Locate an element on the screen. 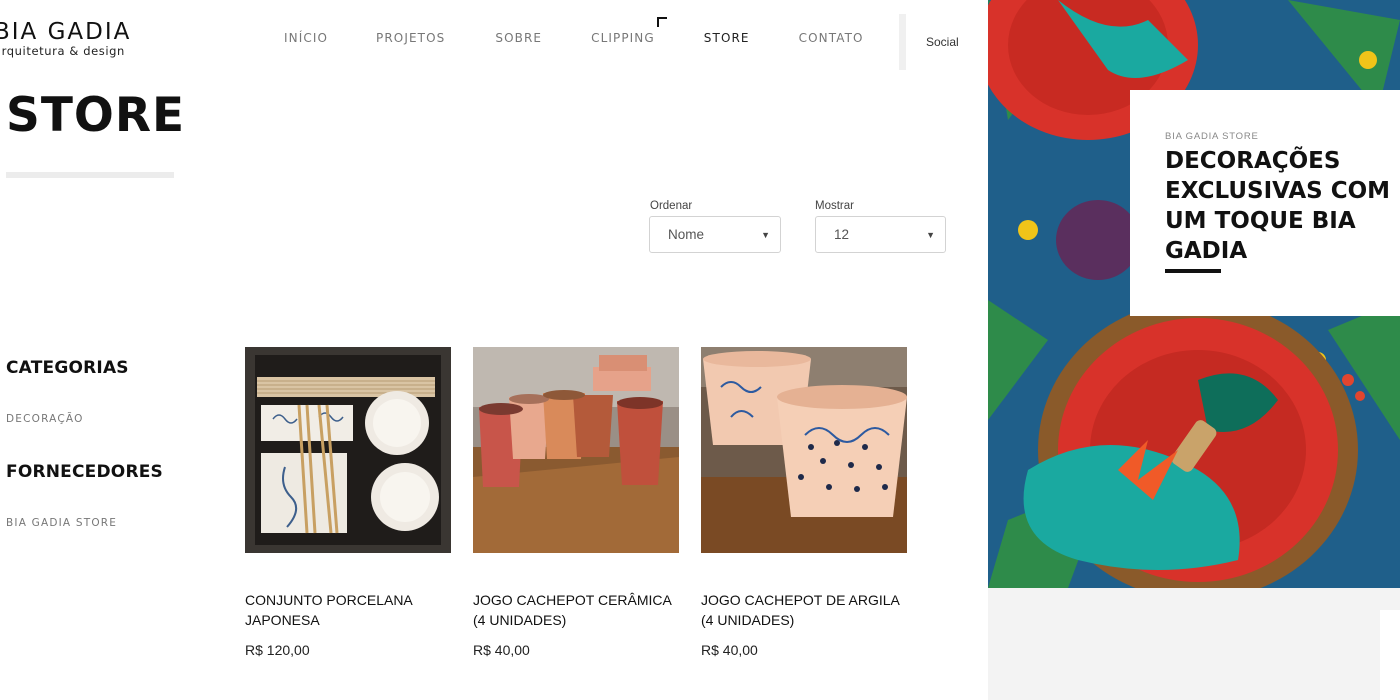 The image size is (1400, 700). product-image-clay-cachepot-set is located at coordinates (804, 450).